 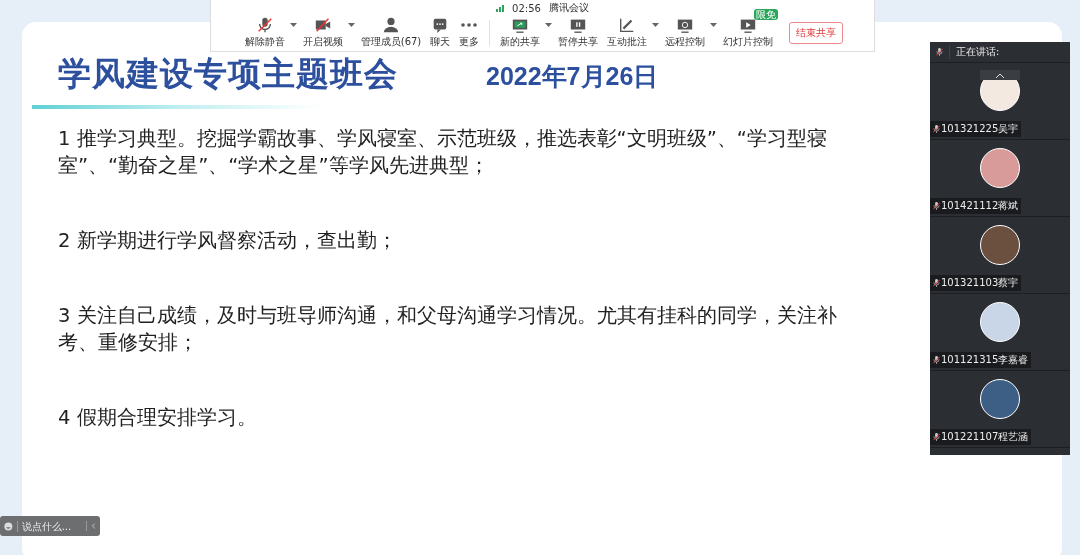 What do you see at coordinates (520, 32) in the screenshot?
I see `toolbar-button: 新的共享` at bounding box center [520, 32].